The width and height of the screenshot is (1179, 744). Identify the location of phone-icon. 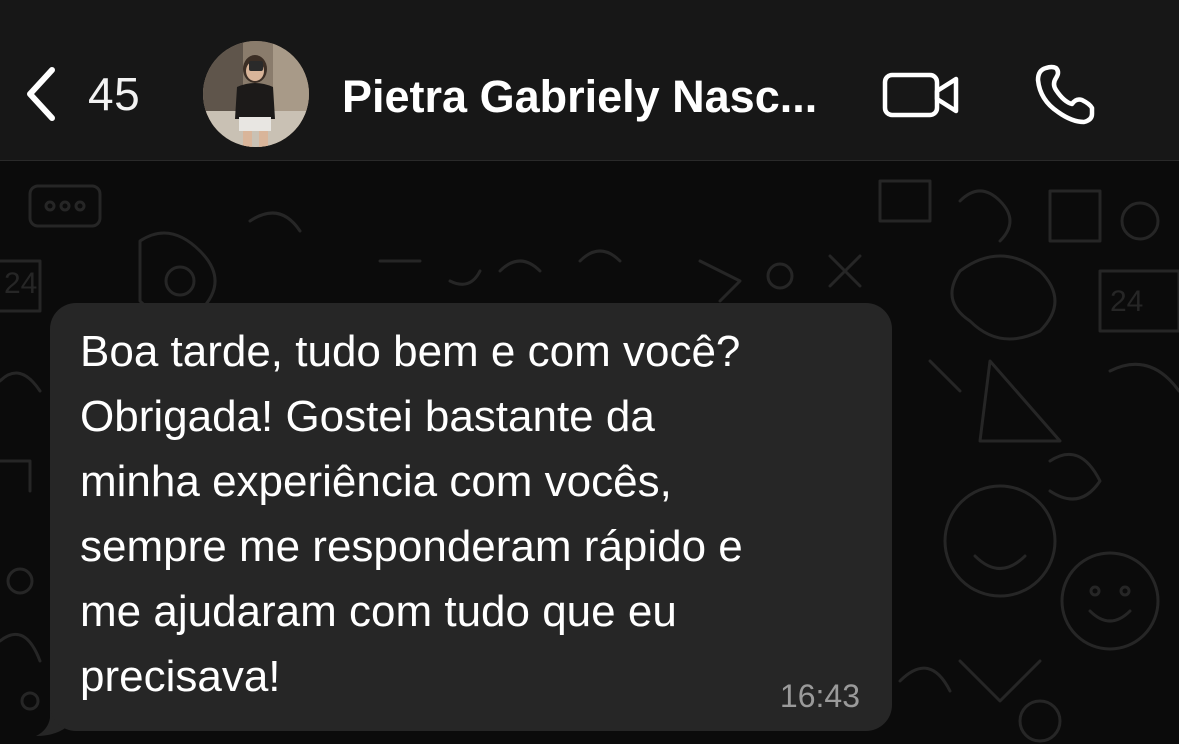
(1065, 94).